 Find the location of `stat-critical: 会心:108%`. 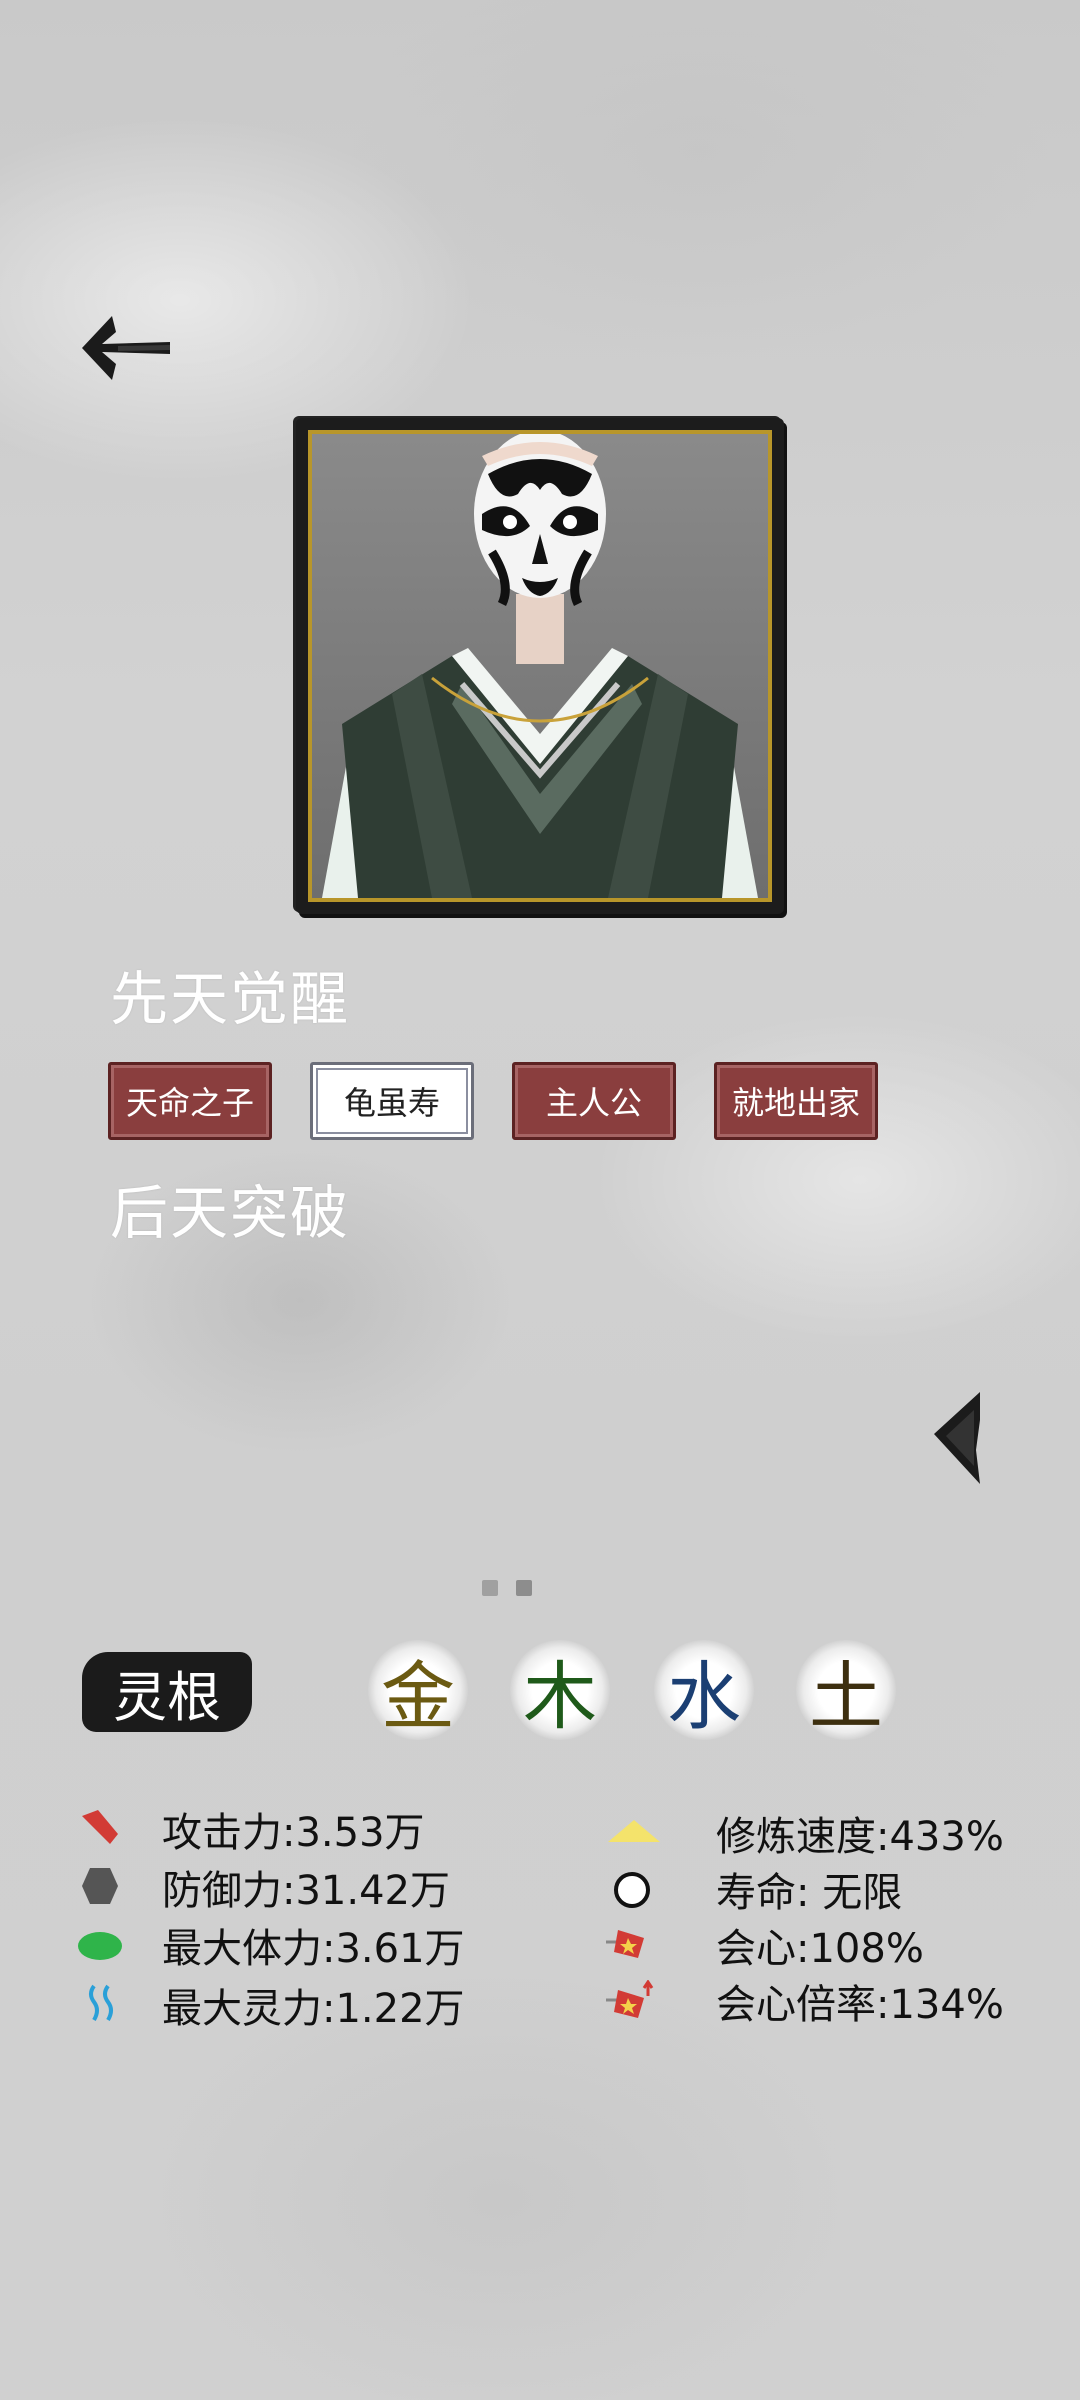

stat-critical: 会心:108% is located at coordinates (820, 1949).